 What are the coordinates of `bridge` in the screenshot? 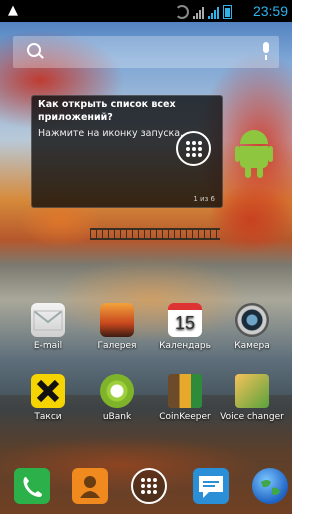 It's located at (155, 234).